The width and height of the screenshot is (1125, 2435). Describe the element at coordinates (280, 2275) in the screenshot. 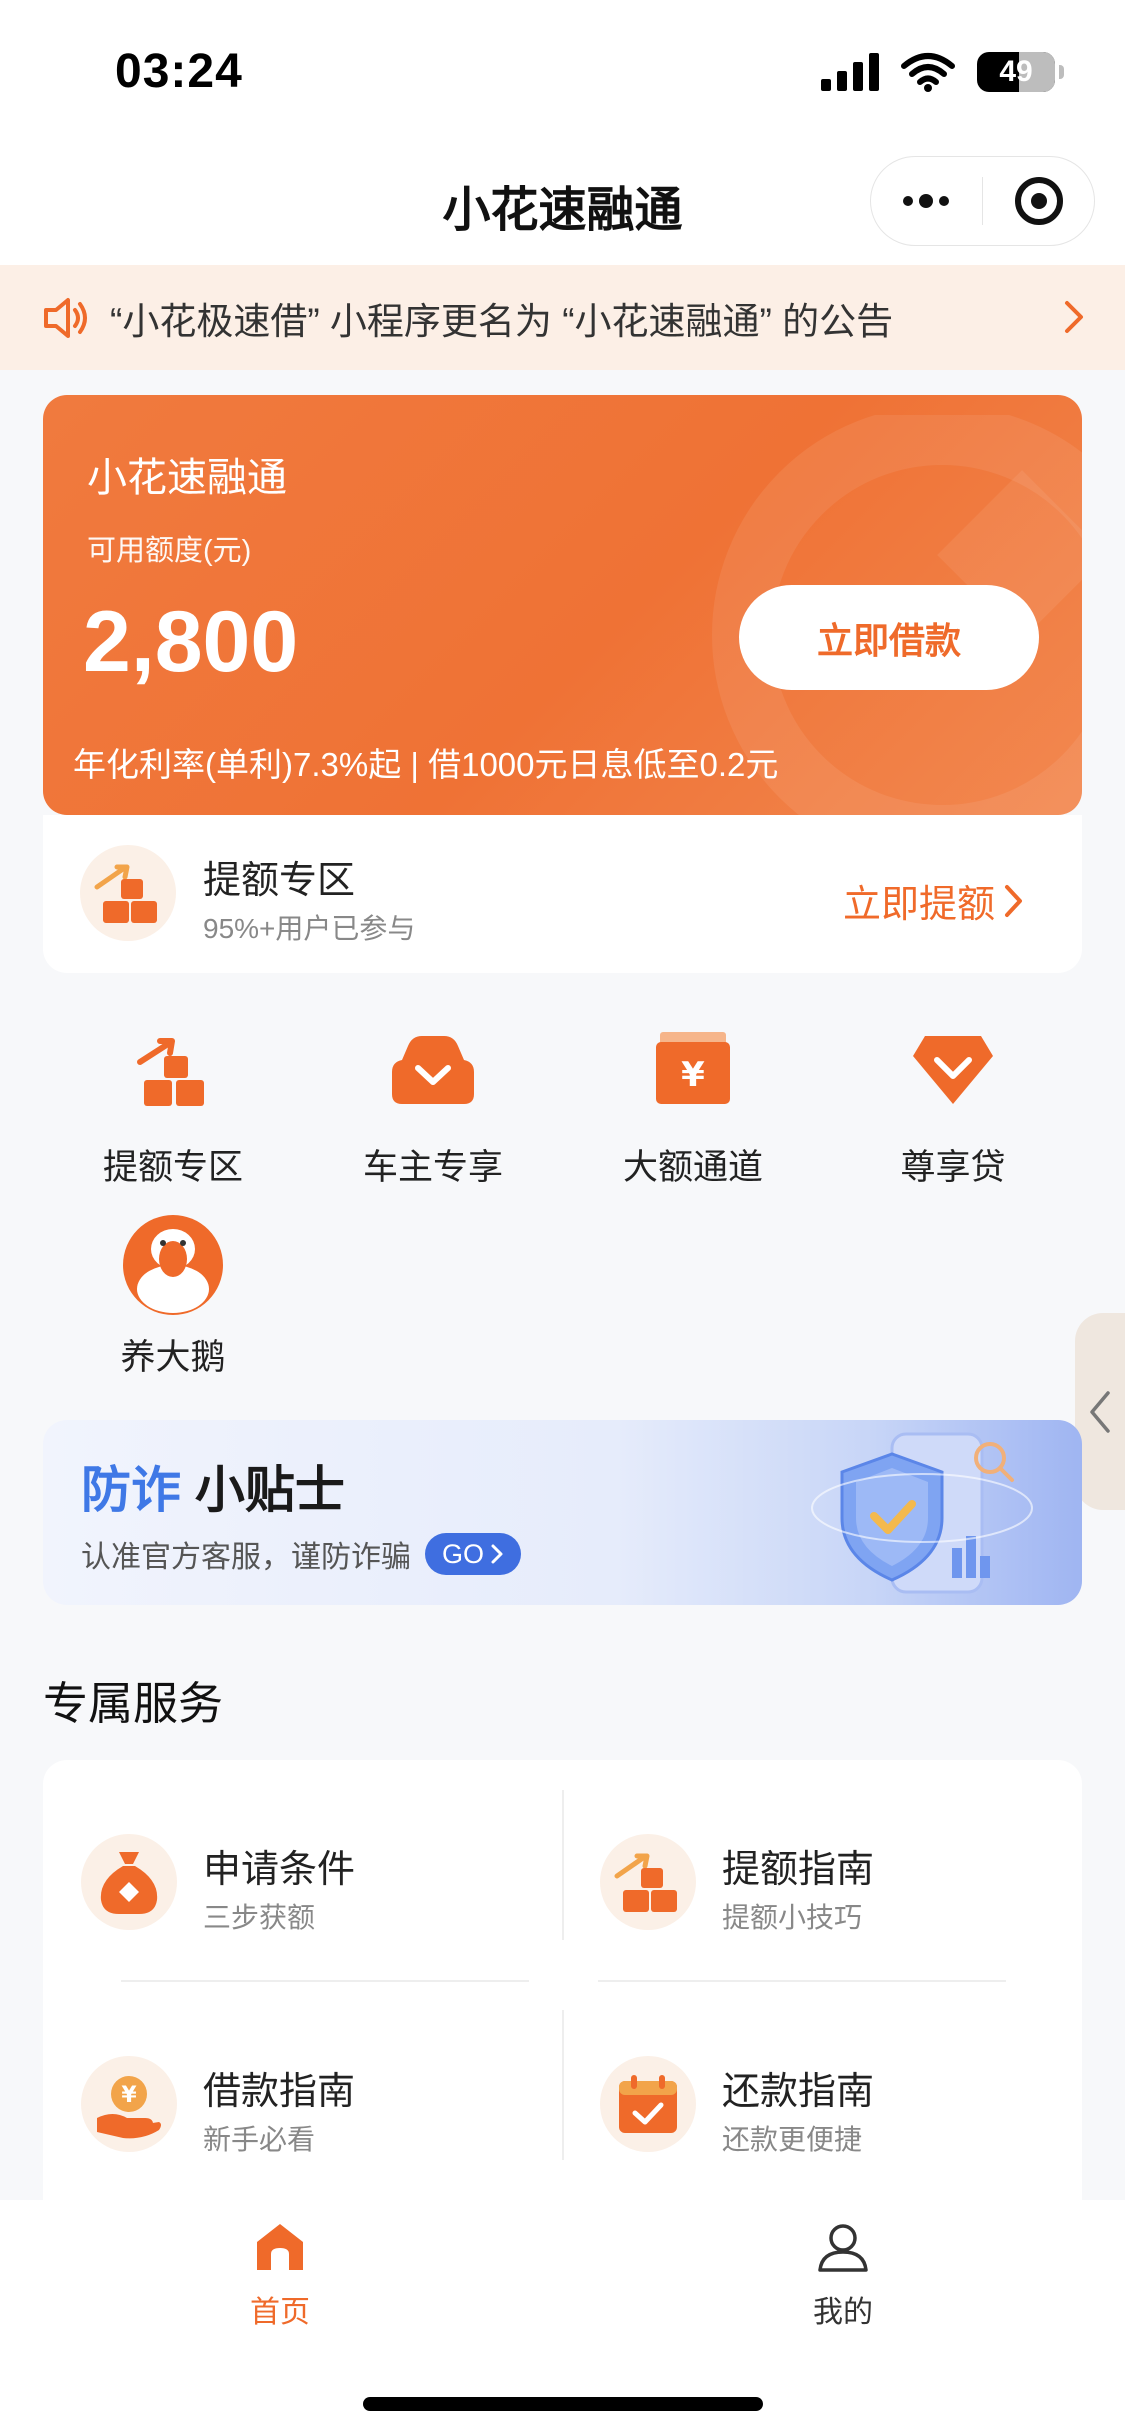

I see `tab-home: 首页` at that location.